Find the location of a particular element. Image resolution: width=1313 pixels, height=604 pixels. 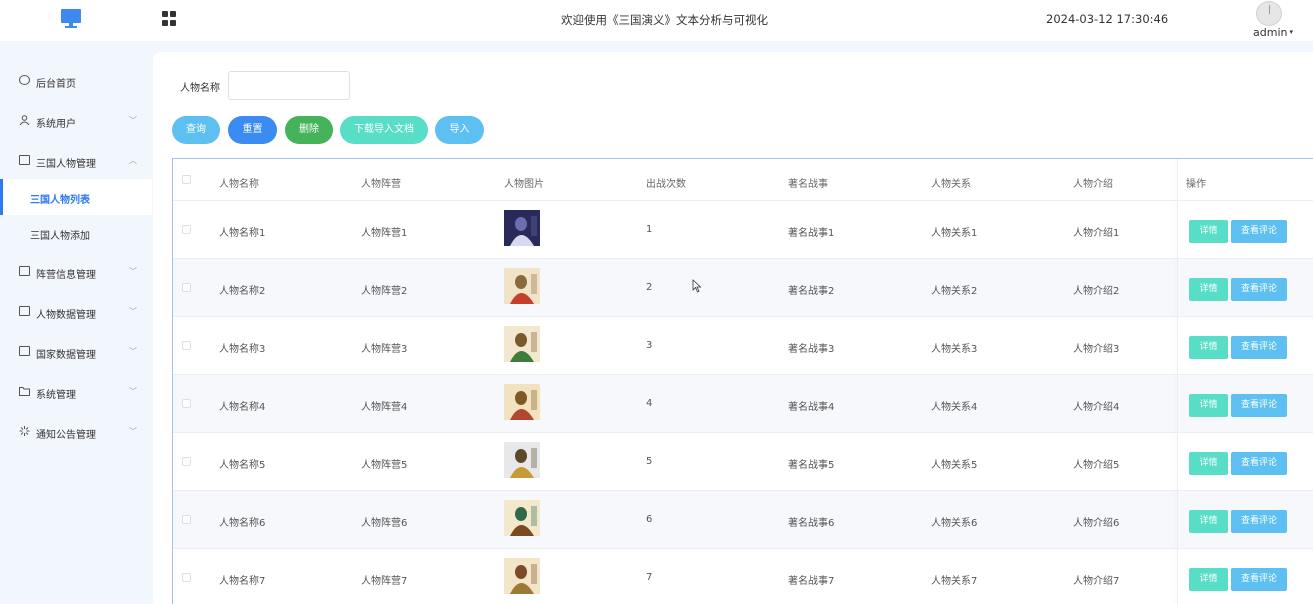

cell-camp: 人物阵营3 is located at coordinates (384, 349).